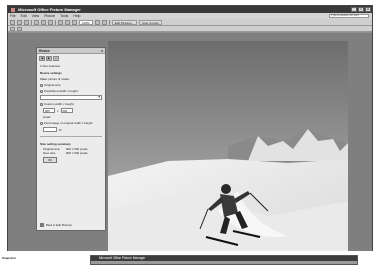 Image resolution: width=375 pixels, height=265 pixels. Describe the element at coordinates (76, 16) in the screenshot. I see `menu-help: Help` at that location.